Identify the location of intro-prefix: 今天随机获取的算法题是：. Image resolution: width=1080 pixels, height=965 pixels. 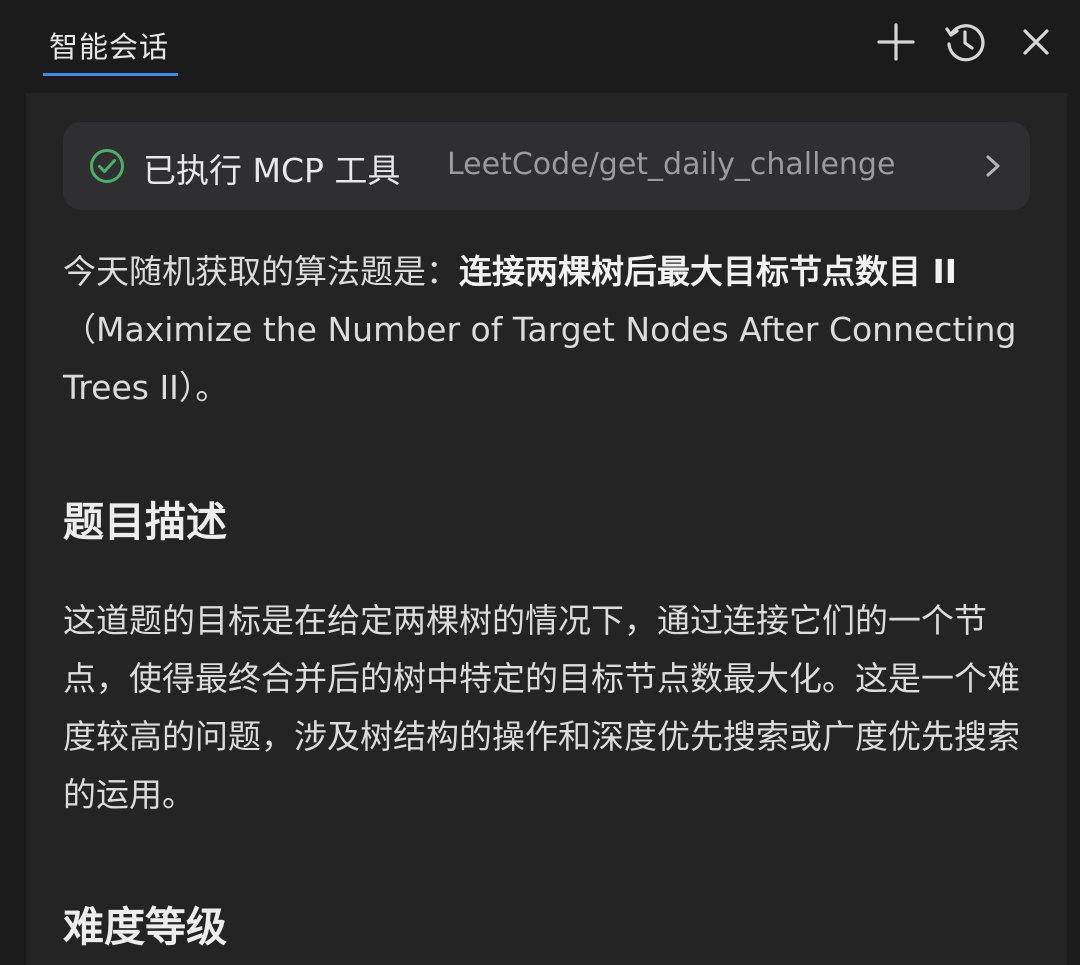
(261, 271).